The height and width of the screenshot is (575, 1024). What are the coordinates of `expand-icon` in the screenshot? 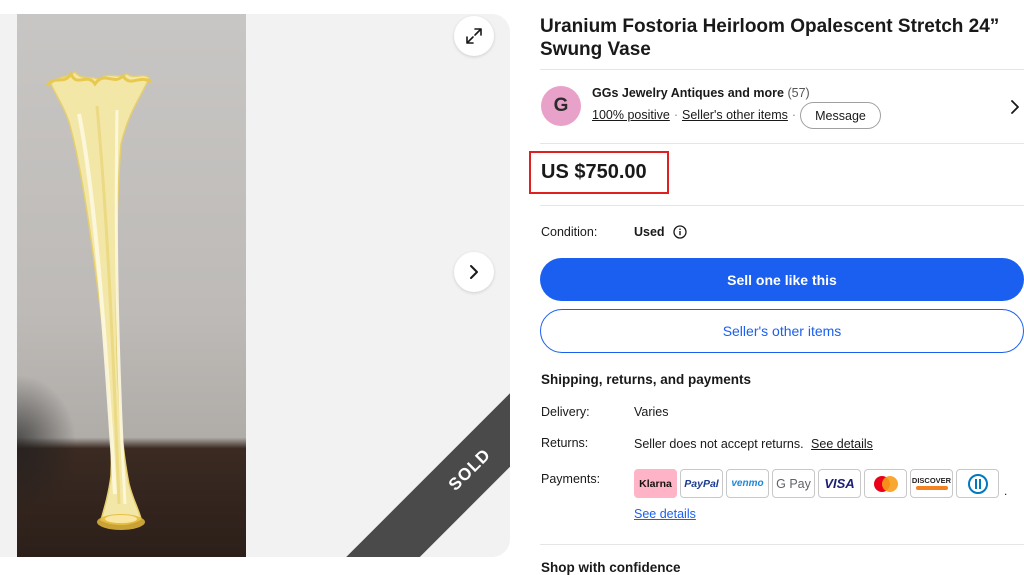 It's located at (474, 36).